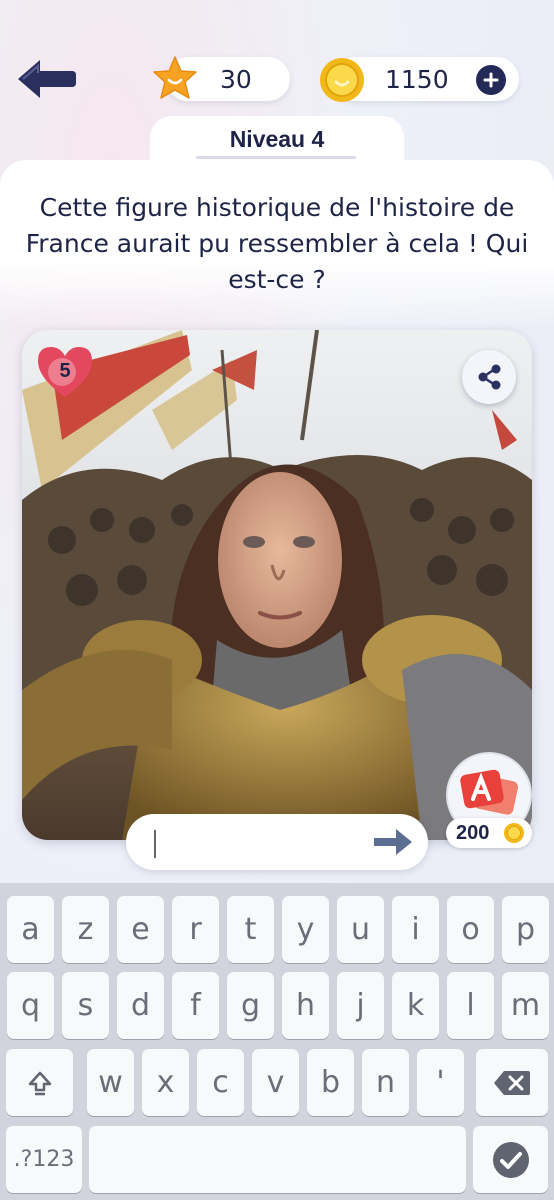 The width and height of the screenshot is (554, 1200). I want to click on key-i: i, so click(415, 929).